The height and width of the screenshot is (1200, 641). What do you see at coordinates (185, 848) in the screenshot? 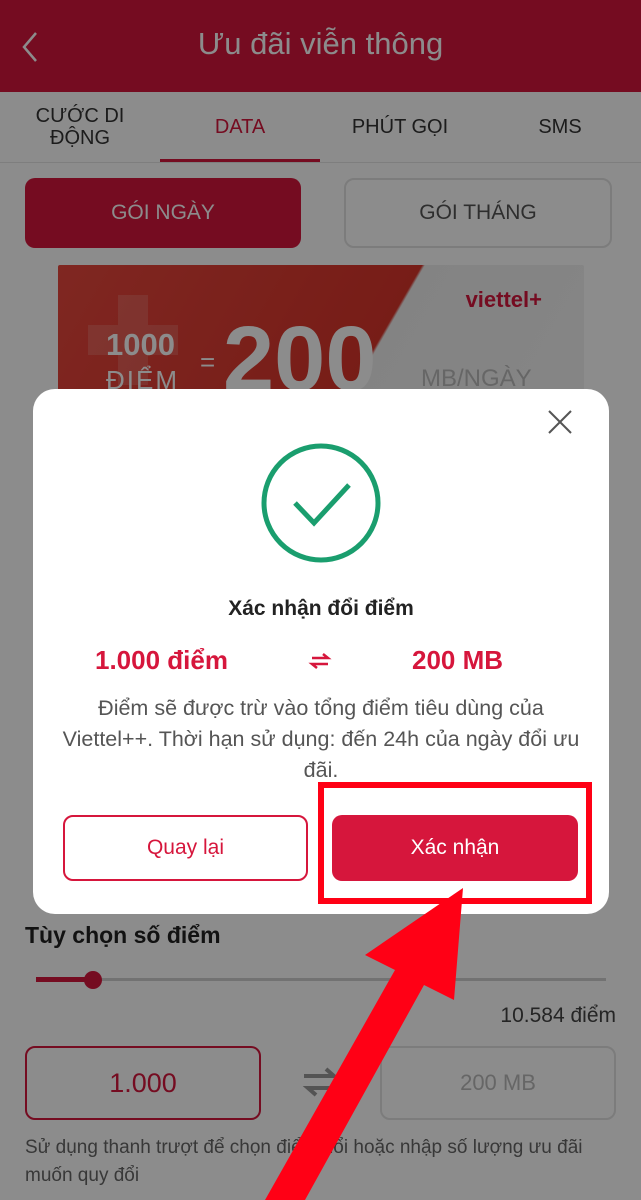
I see `back-button: Quay lại` at bounding box center [185, 848].